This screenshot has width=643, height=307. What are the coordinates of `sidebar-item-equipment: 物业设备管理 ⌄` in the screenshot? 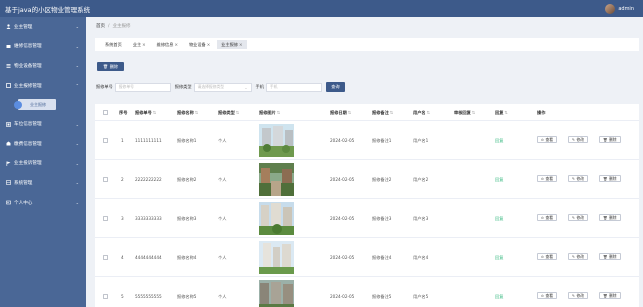 It's located at (43, 66).